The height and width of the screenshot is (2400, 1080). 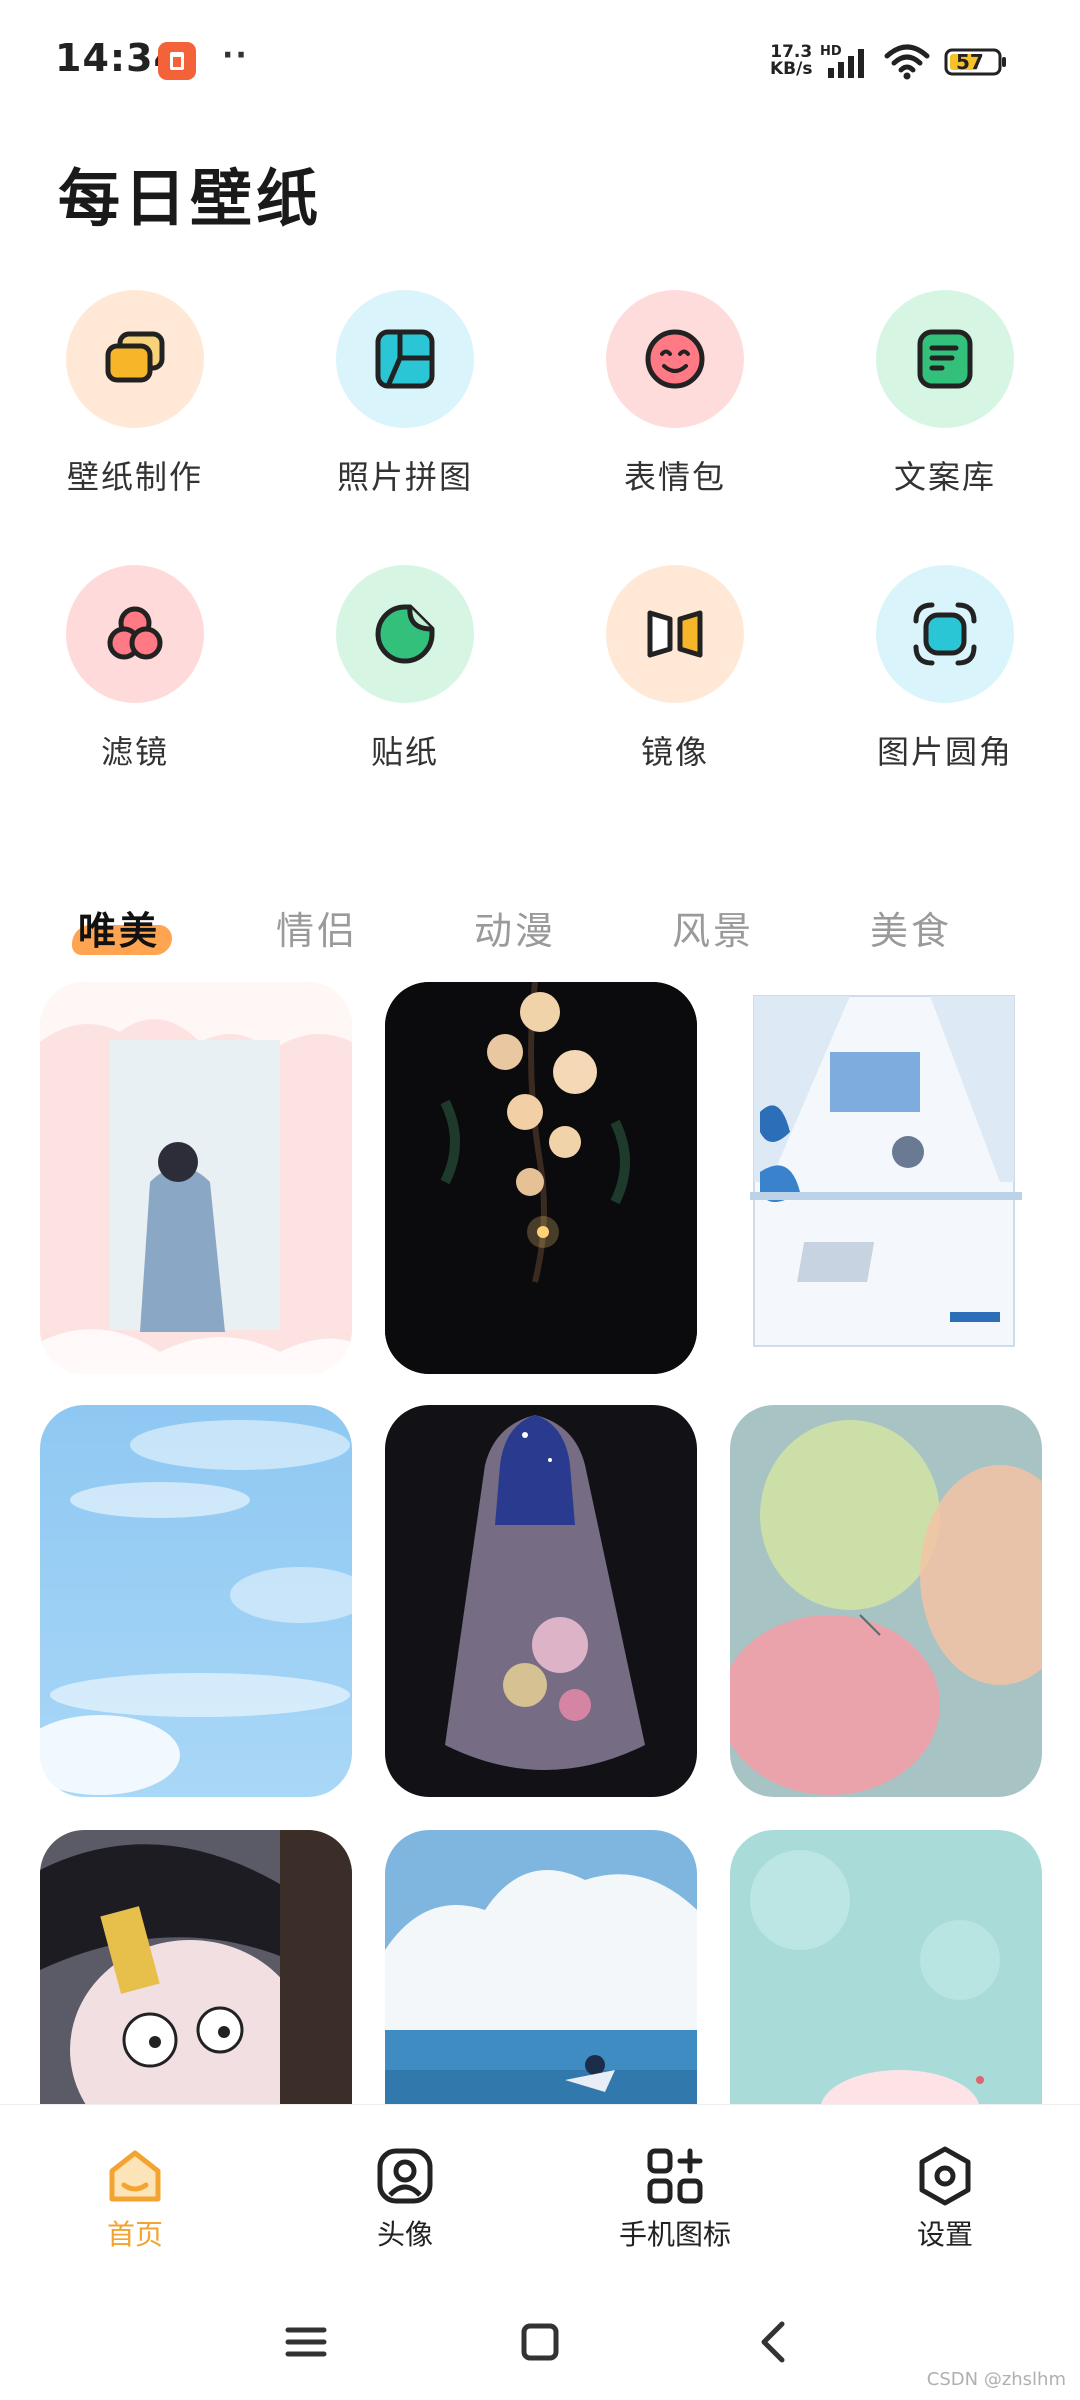 What do you see at coordinates (996, 2379) in the screenshot?
I see `watermark: CSDN @zhslhm` at bounding box center [996, 2379].